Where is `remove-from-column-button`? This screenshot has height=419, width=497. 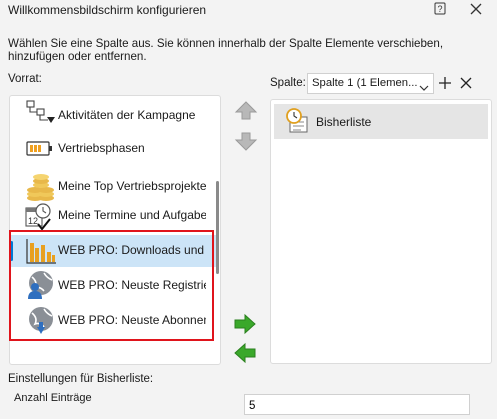
remove-from-column-button is located at coordinates (245, 353).